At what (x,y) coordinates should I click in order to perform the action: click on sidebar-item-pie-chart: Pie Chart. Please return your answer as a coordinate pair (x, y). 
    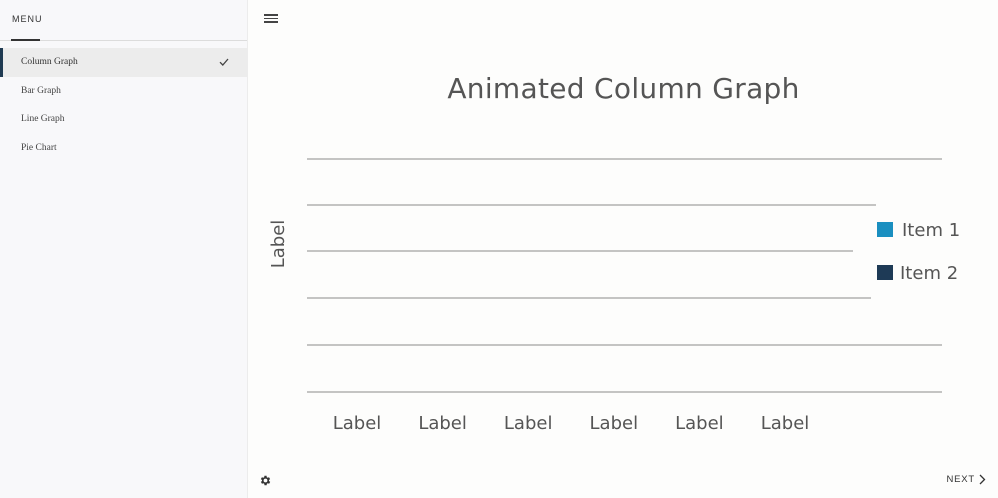
    Looking at the image, I should click on (123, 148).